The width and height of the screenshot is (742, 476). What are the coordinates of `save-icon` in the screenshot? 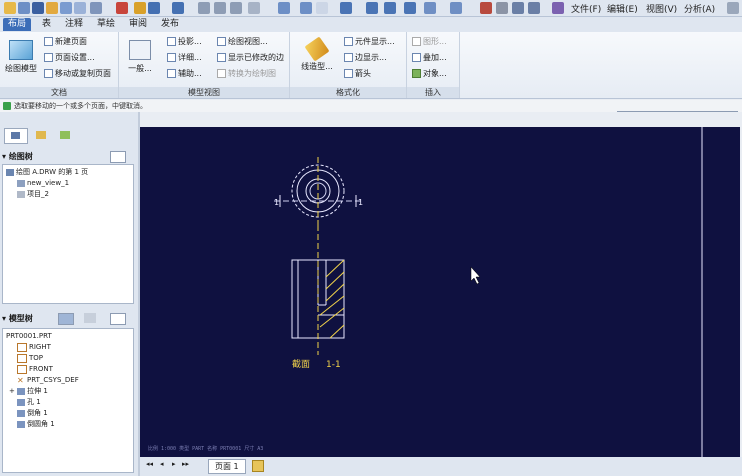 It's located at (38, 8).